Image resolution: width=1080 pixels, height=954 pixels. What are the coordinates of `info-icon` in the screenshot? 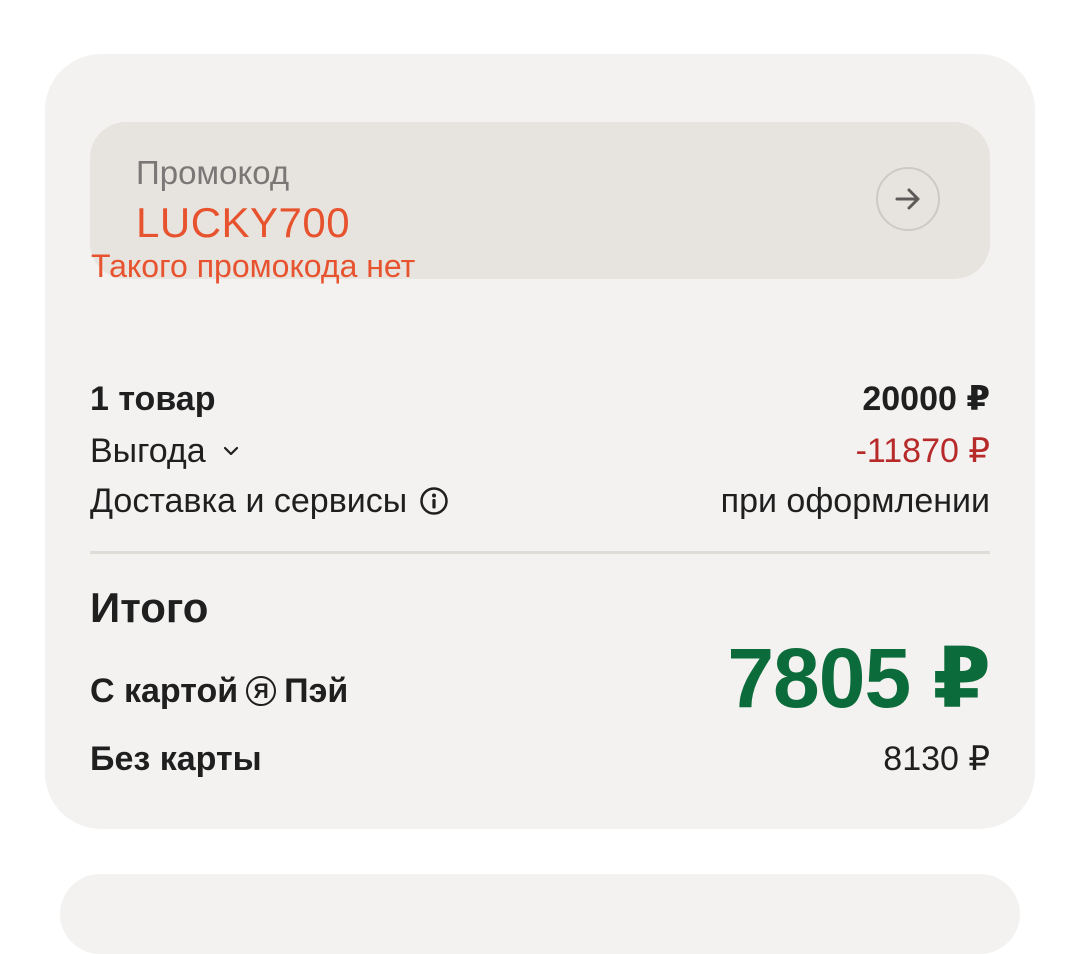 It's located at (434, 501).